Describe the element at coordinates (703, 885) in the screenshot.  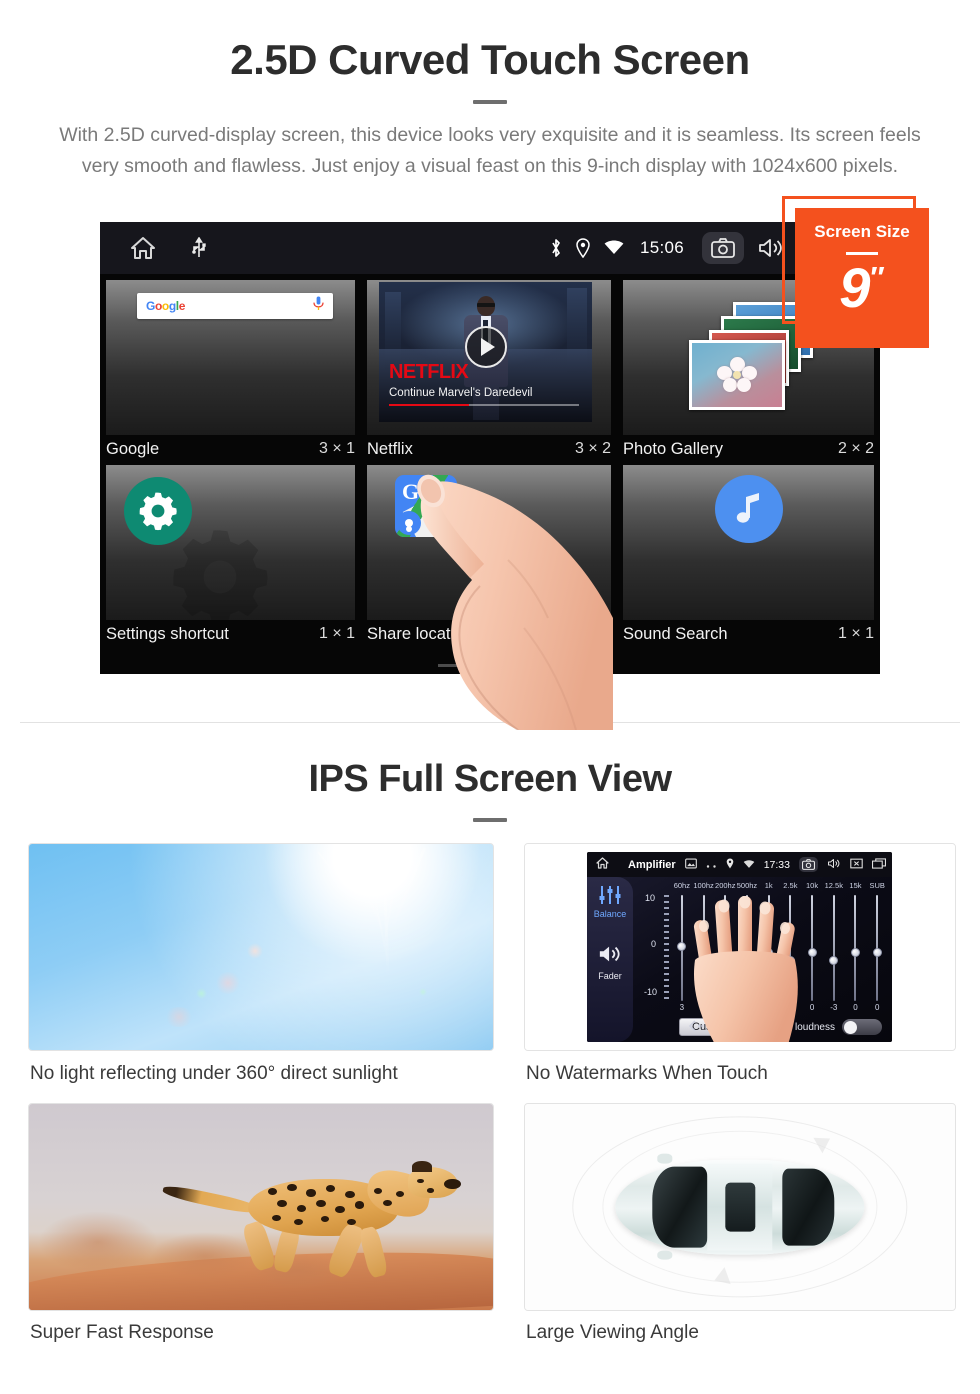
I see `band-label: 100hz` at that location.